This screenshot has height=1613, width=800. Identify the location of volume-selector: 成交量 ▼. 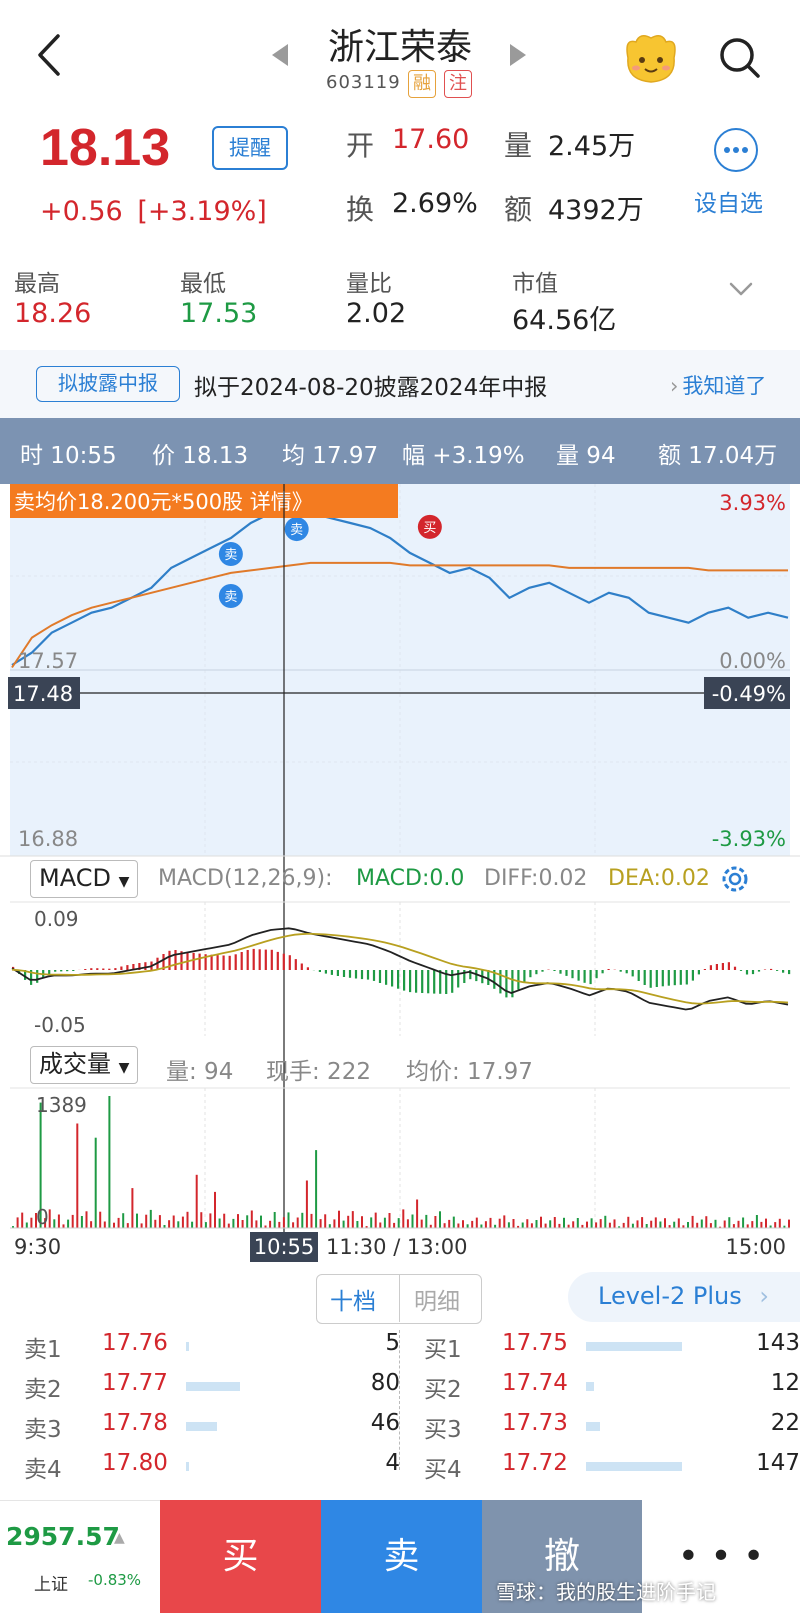
(84, 1065).